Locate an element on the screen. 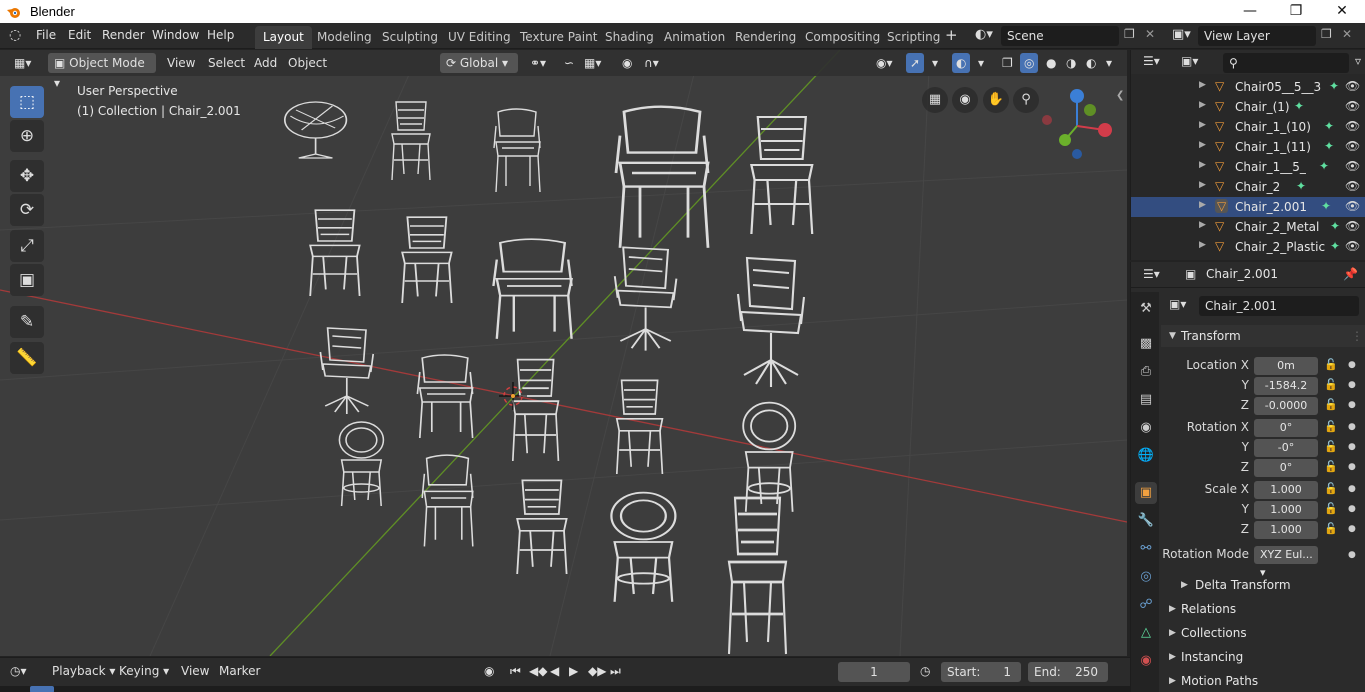 Image resolution: width=1365 pixels, height=692 pixels. outliner-item: ▶ ▽ Chair_2 ✦ 👁 is located at coordinates (1248, 187).